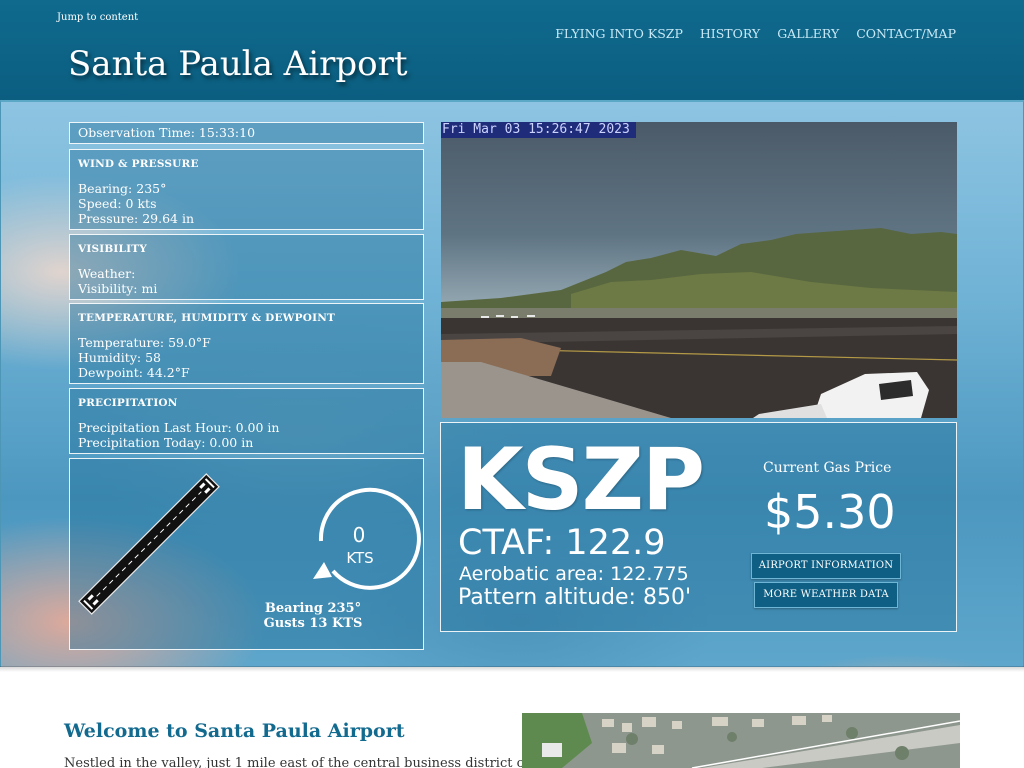 The height and width of the screenshot is (768, 1024). Describe the element at coordinates (107, 273) in the screenshot. I see `weather-text: Weather:` at that location.